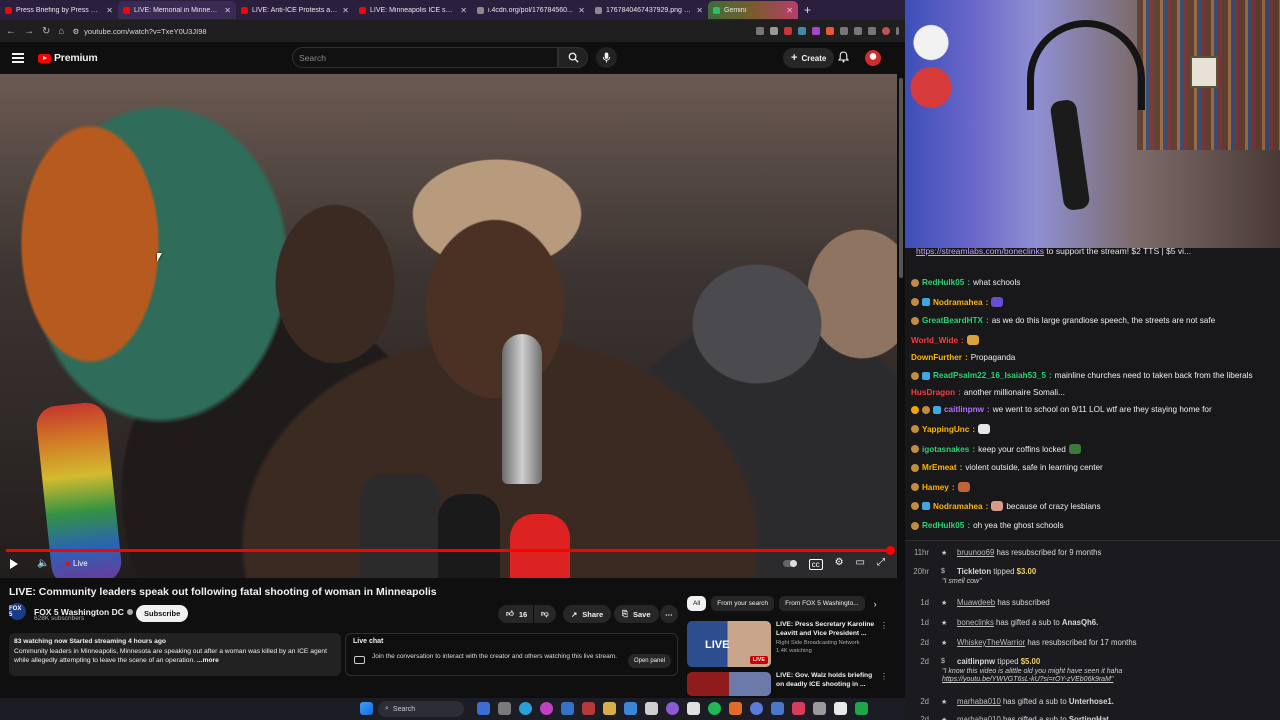  Describe the element at coordinates (483, 708) in the screenshot. I see `task-view-icon` at that location.